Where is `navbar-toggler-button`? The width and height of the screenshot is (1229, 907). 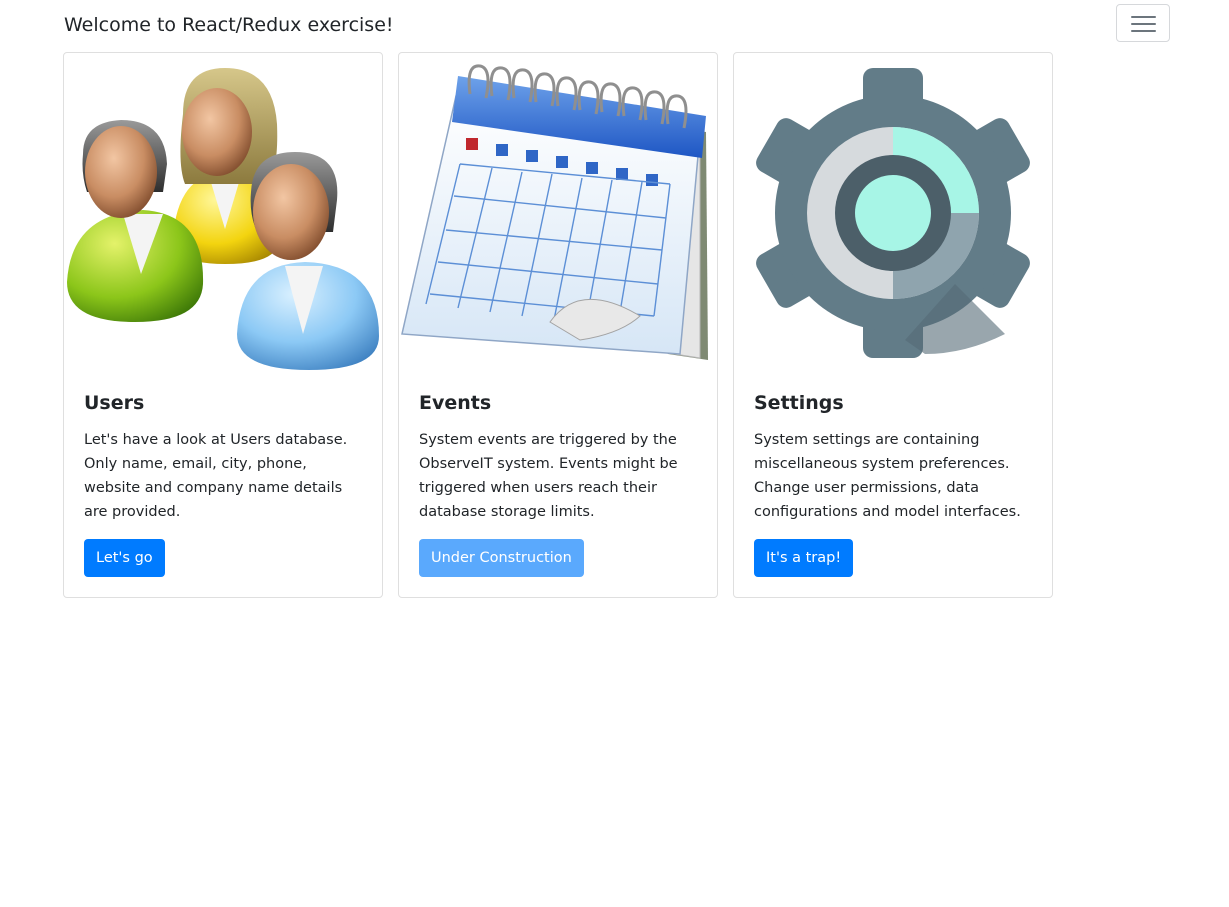
navbar-toggler-button is located at coordinates (1143, 23).